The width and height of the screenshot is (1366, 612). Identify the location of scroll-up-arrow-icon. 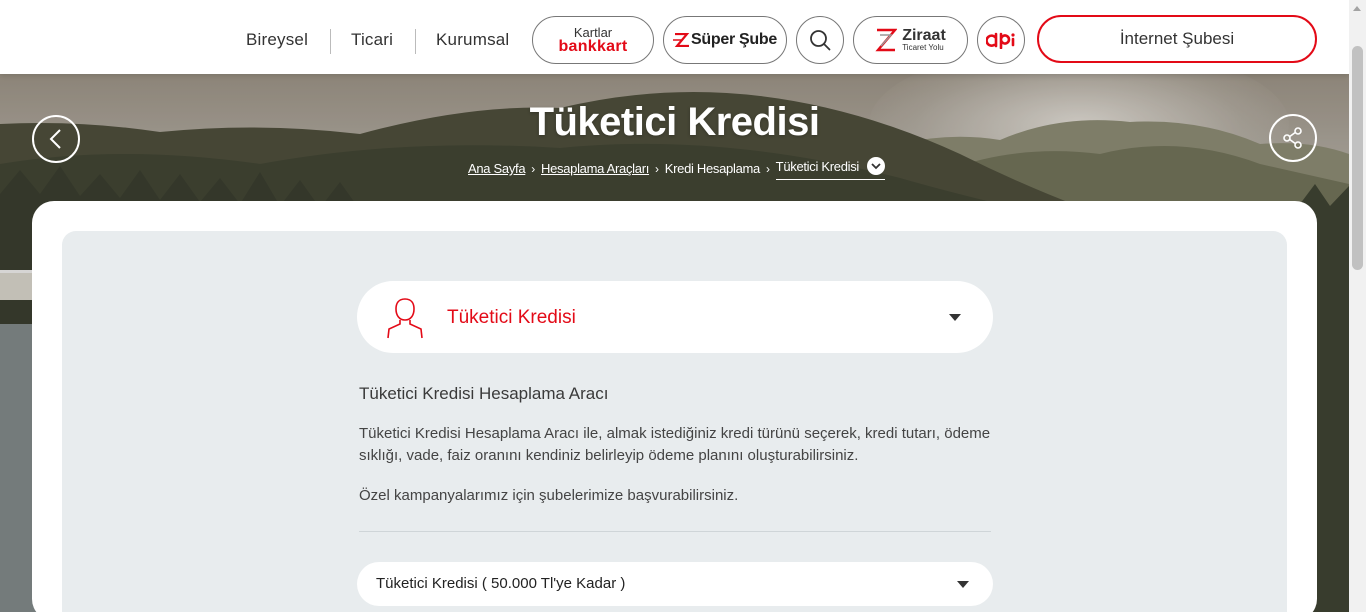
(1357, 8).